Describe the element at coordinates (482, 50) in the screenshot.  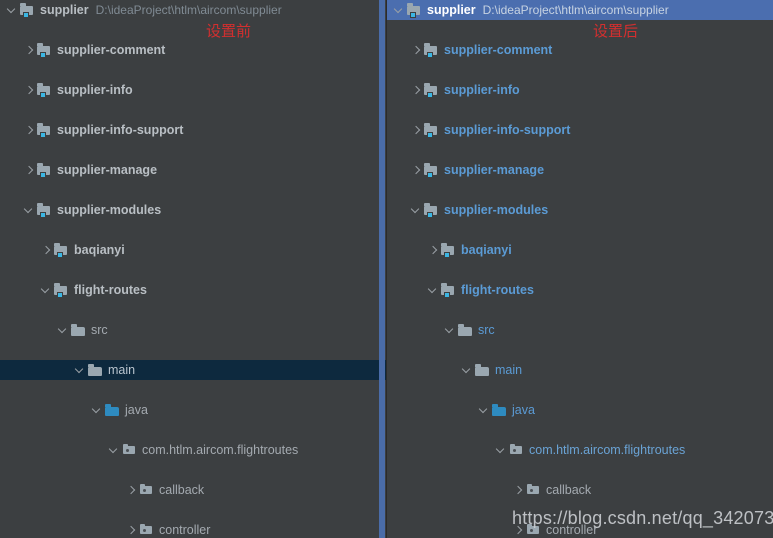
I see `tree-row-content: supplier-comment` at that location.